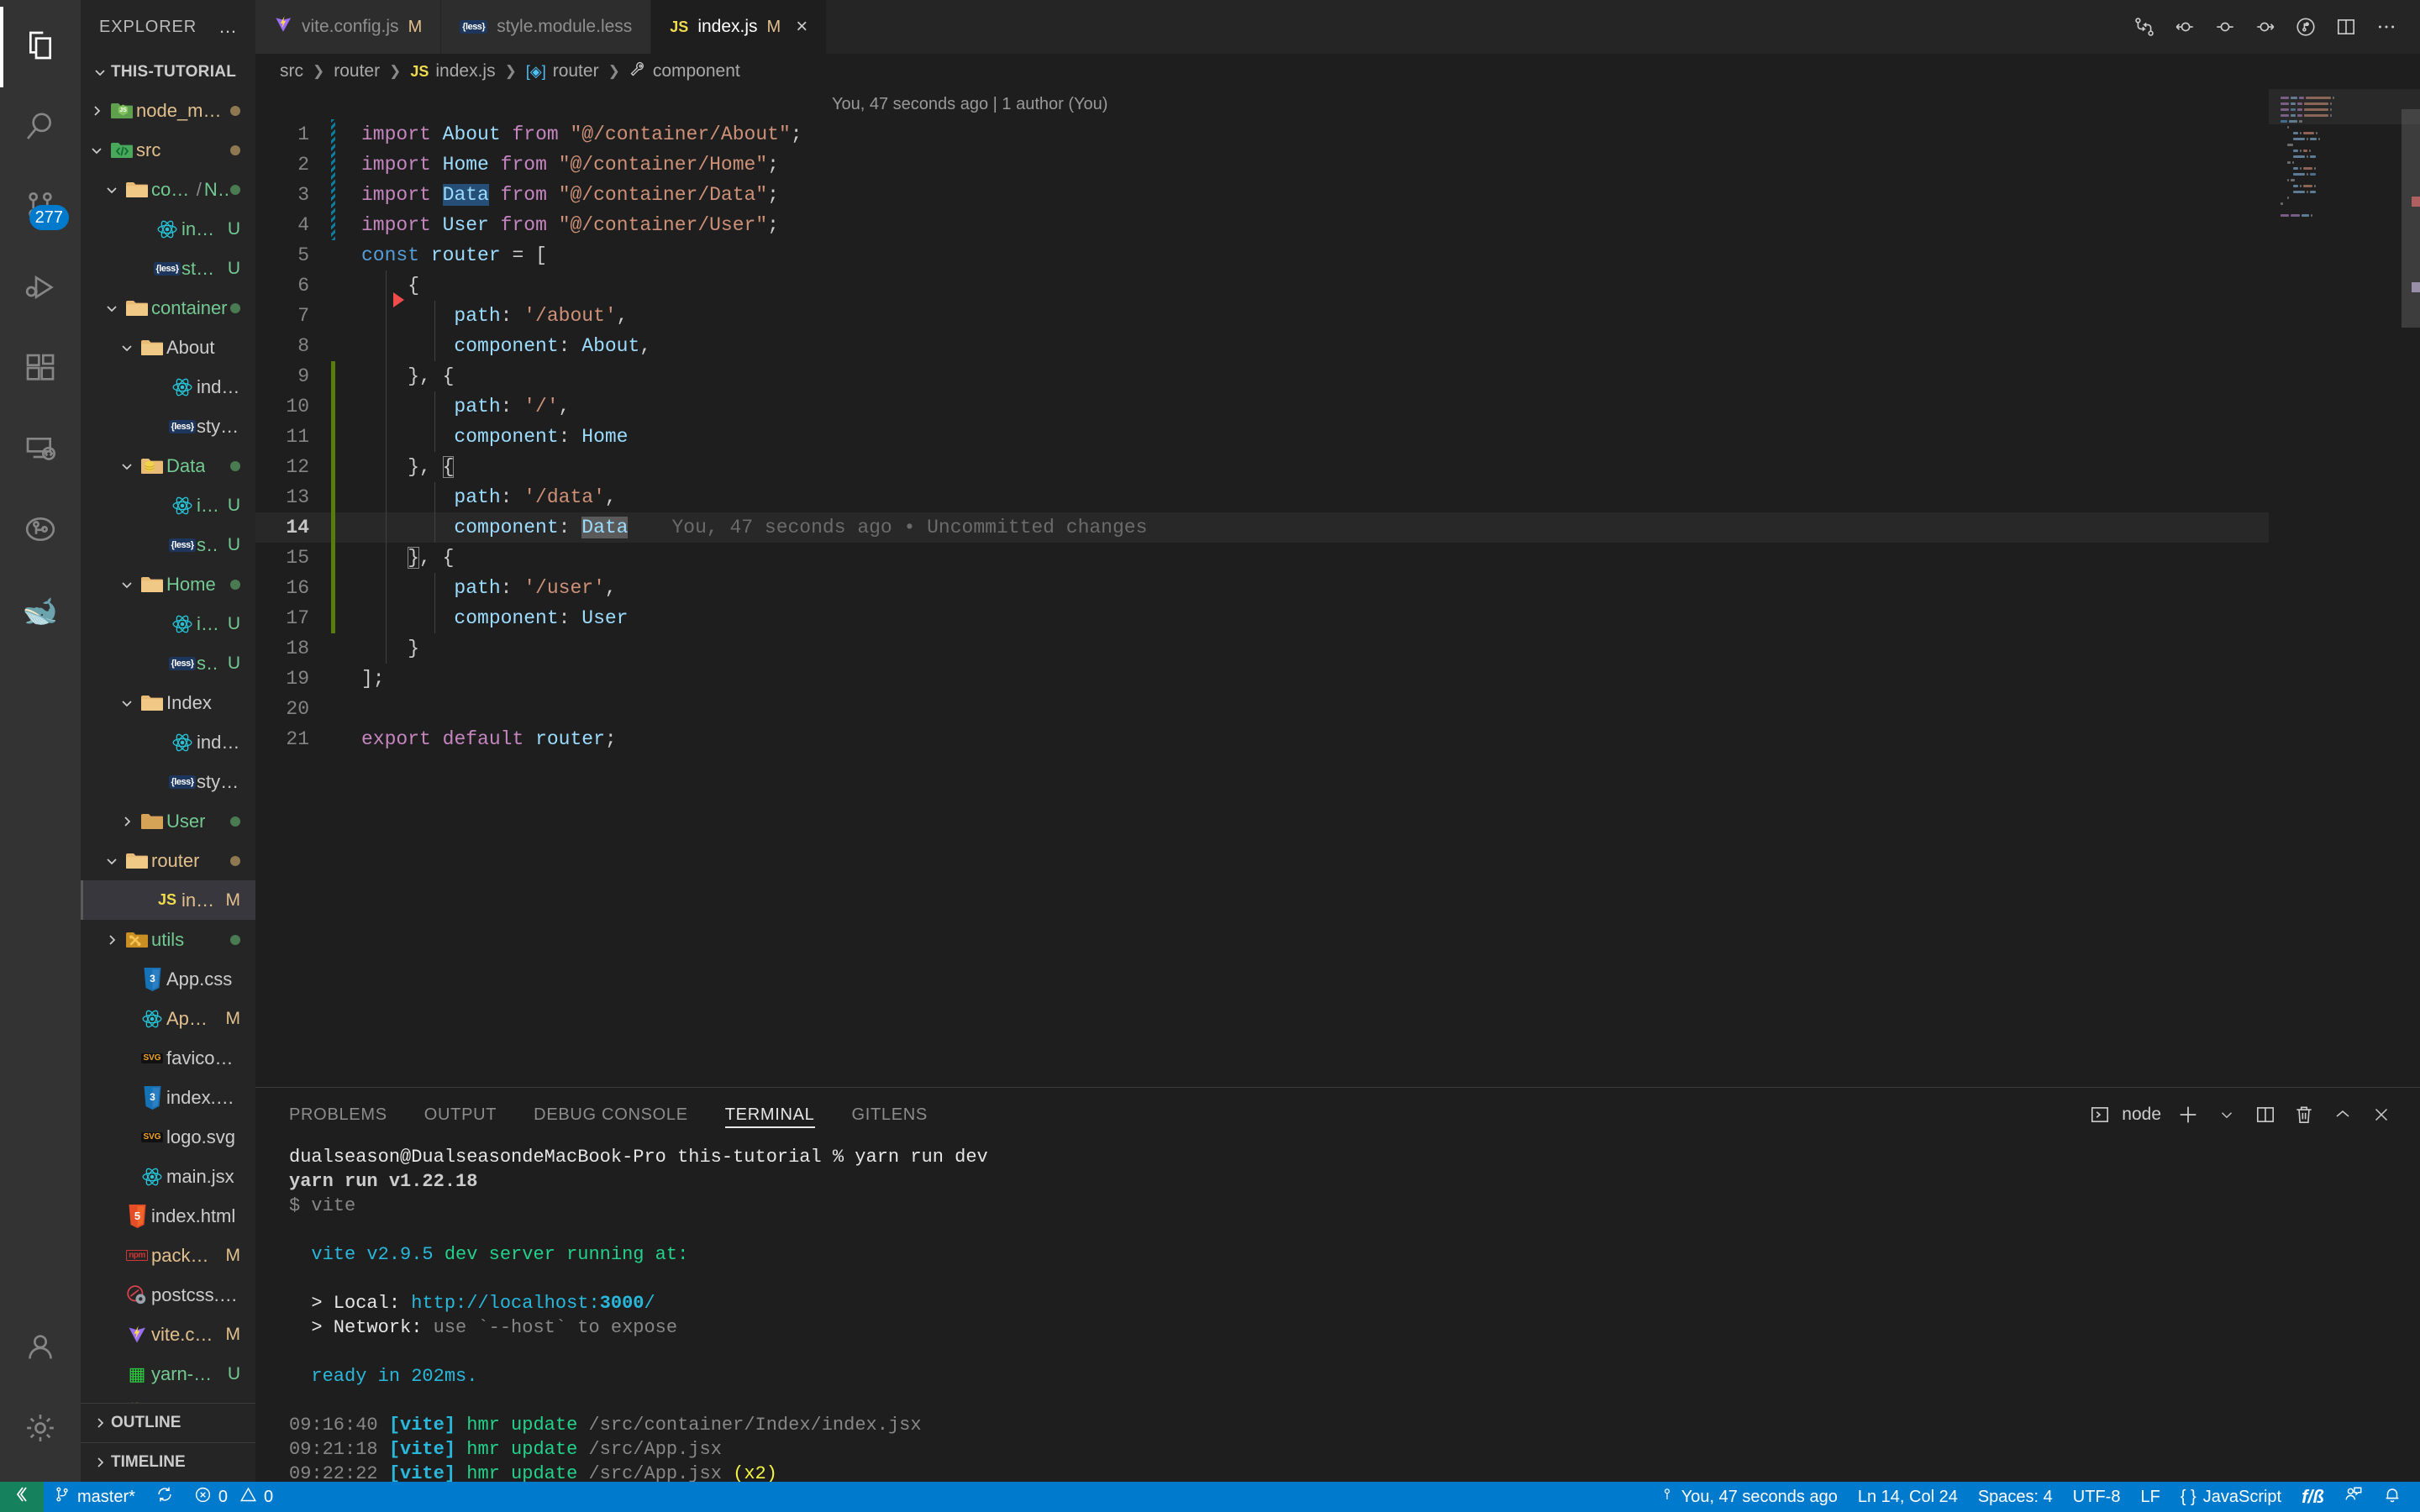 Image resolution: width=2420 pixels, height=1512 pixels. I want to click on code-line: 3 import Data from "@/container/Data";, so click(1262, 195).